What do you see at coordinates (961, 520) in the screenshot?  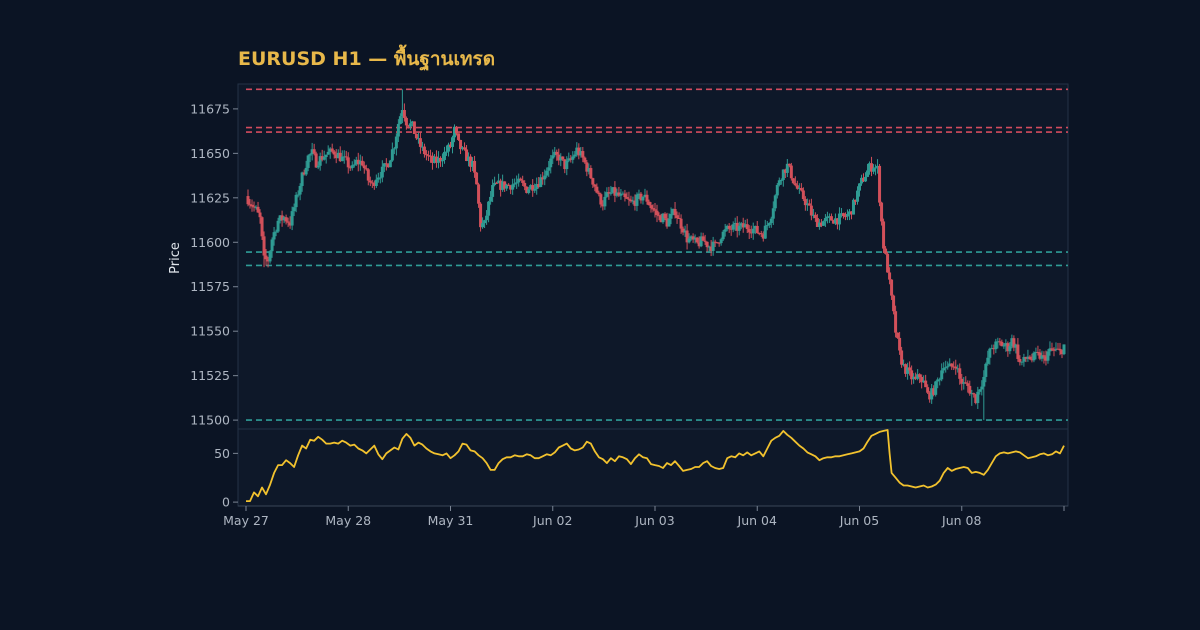 I see `x-tick-label: Jun 08` at bounding box center [961, 520].